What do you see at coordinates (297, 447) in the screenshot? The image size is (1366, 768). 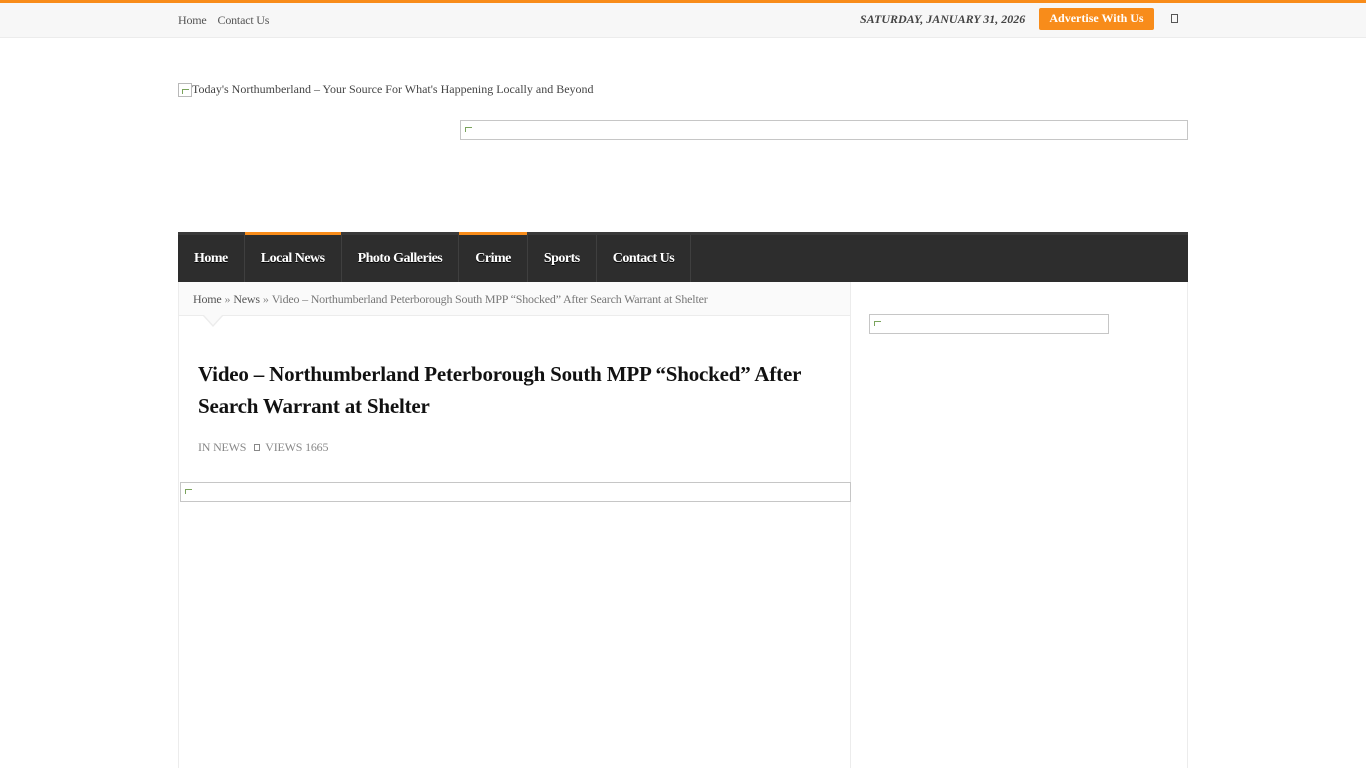 I see `views-count: VIEWS 1665` at bounding box center [297, 447].